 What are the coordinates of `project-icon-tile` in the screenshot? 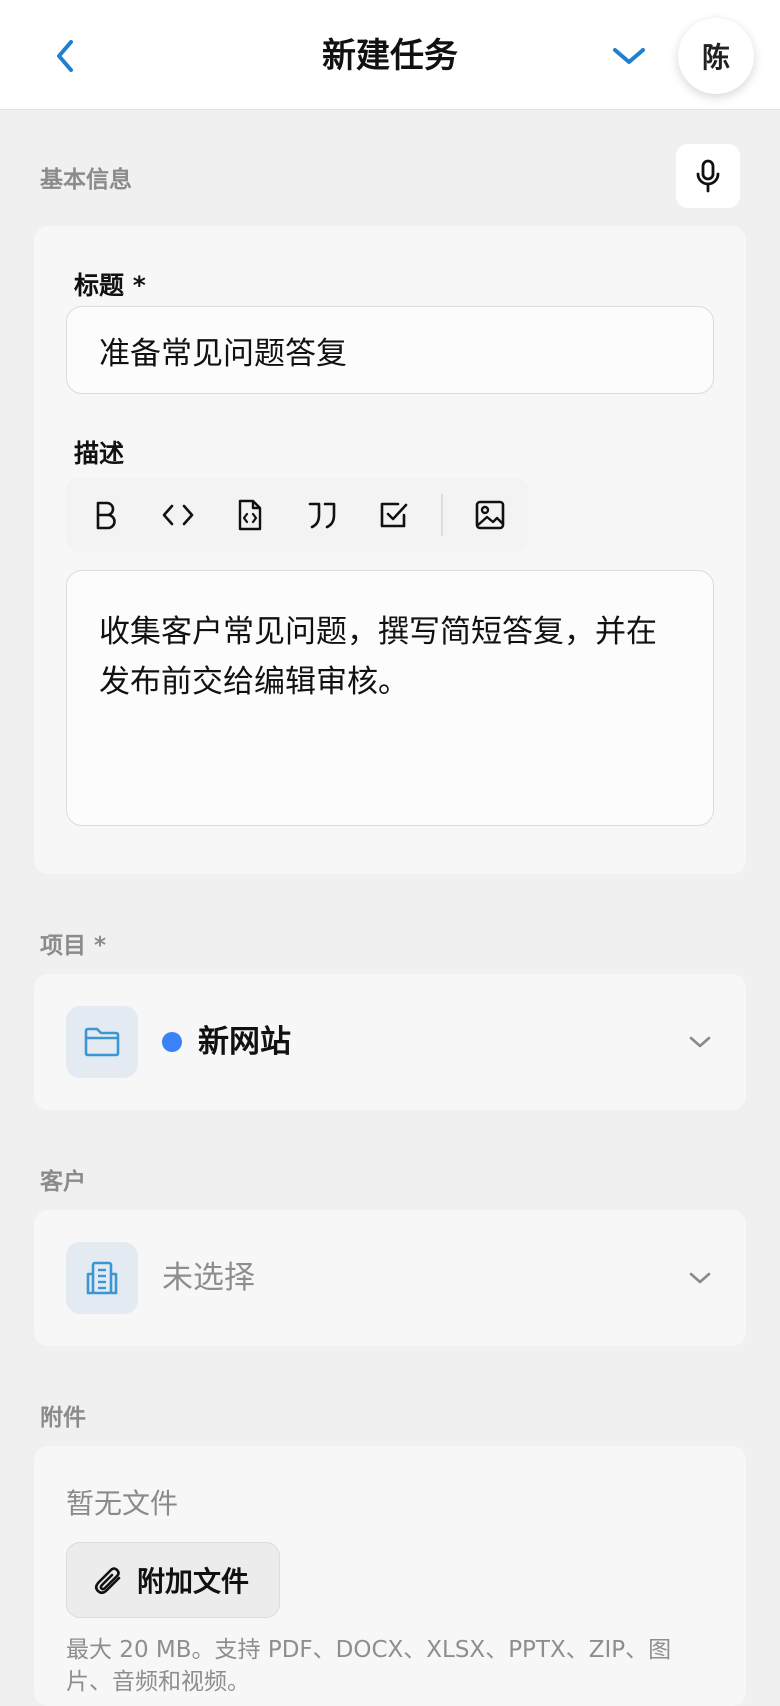 It's located at (102, 1042).